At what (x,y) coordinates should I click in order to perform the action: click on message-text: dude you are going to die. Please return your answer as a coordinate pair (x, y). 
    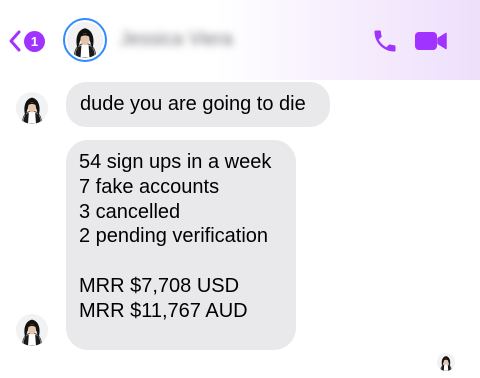
    Looking at the image, I should click on (193, 104).